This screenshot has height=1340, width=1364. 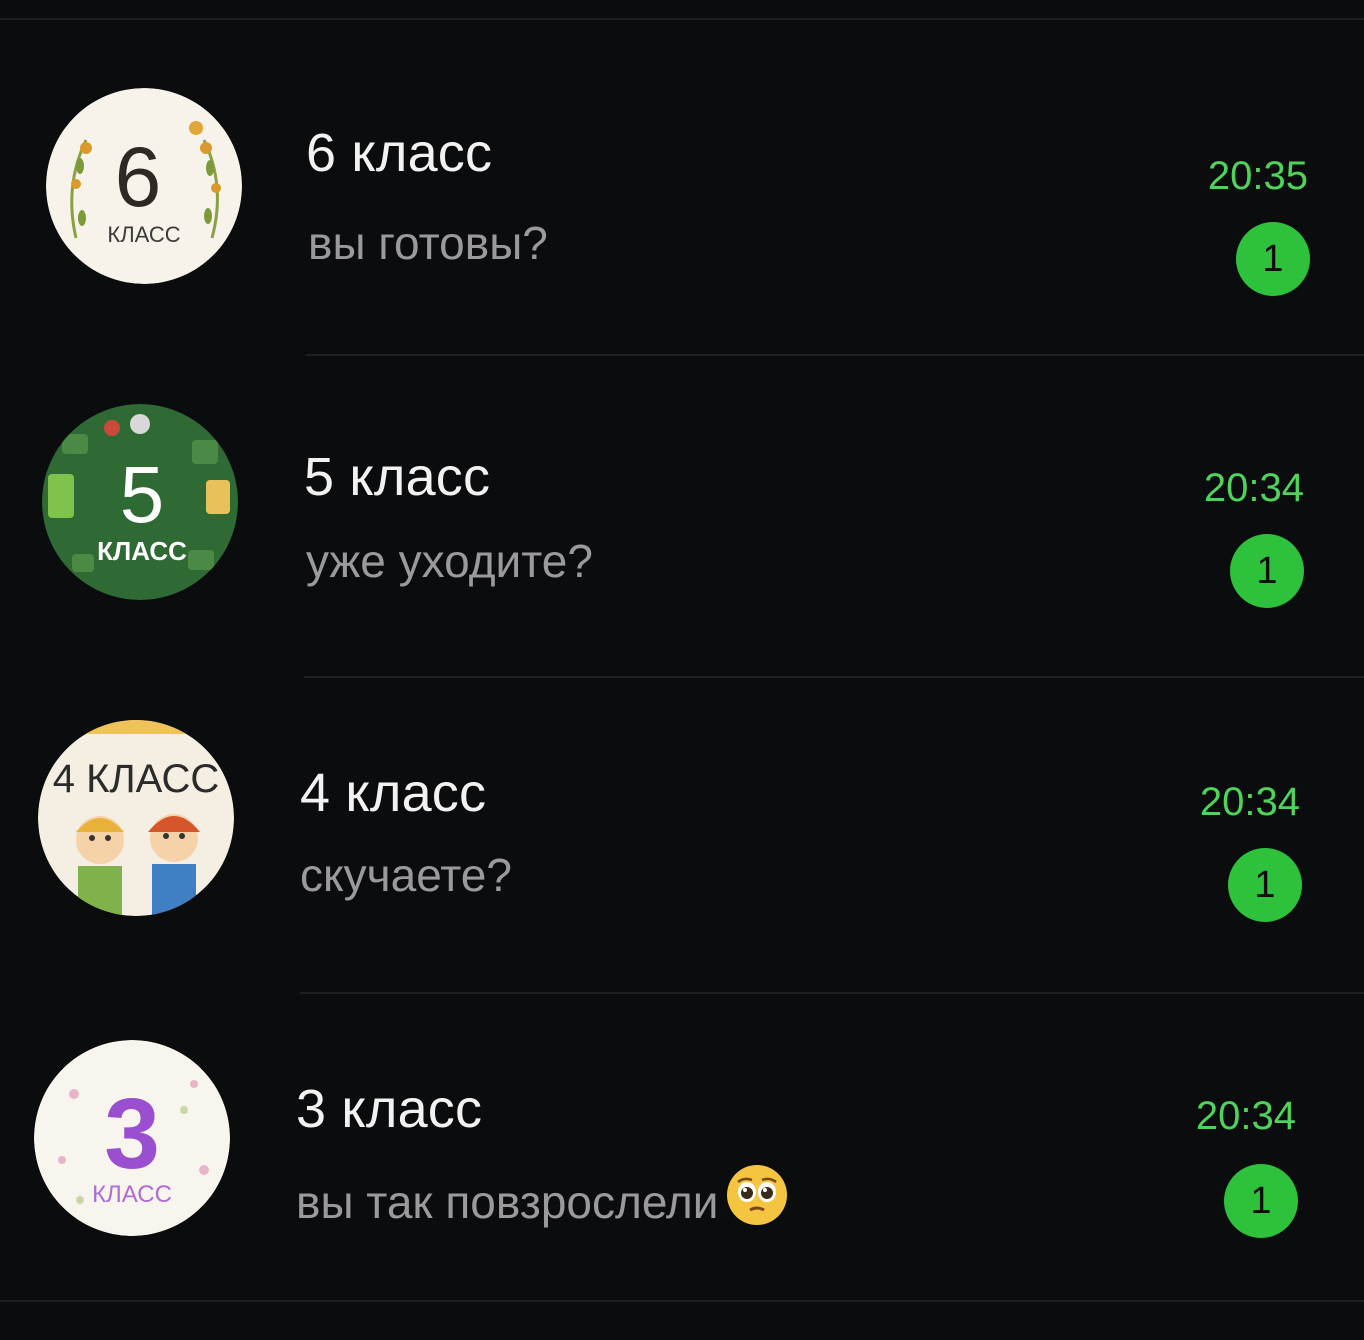 What do you see at coordinates (138, 177) in the screenshot?
I see `avatar-big-text: 6` at bounding box center [138, 177].